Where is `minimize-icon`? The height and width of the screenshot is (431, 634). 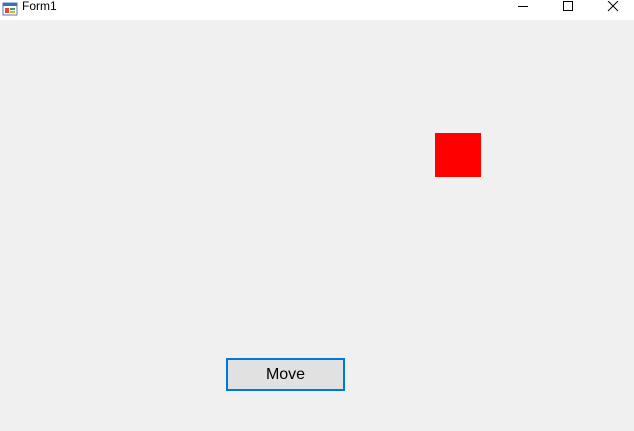
minimize-icon is located at coordinates (523, 9).